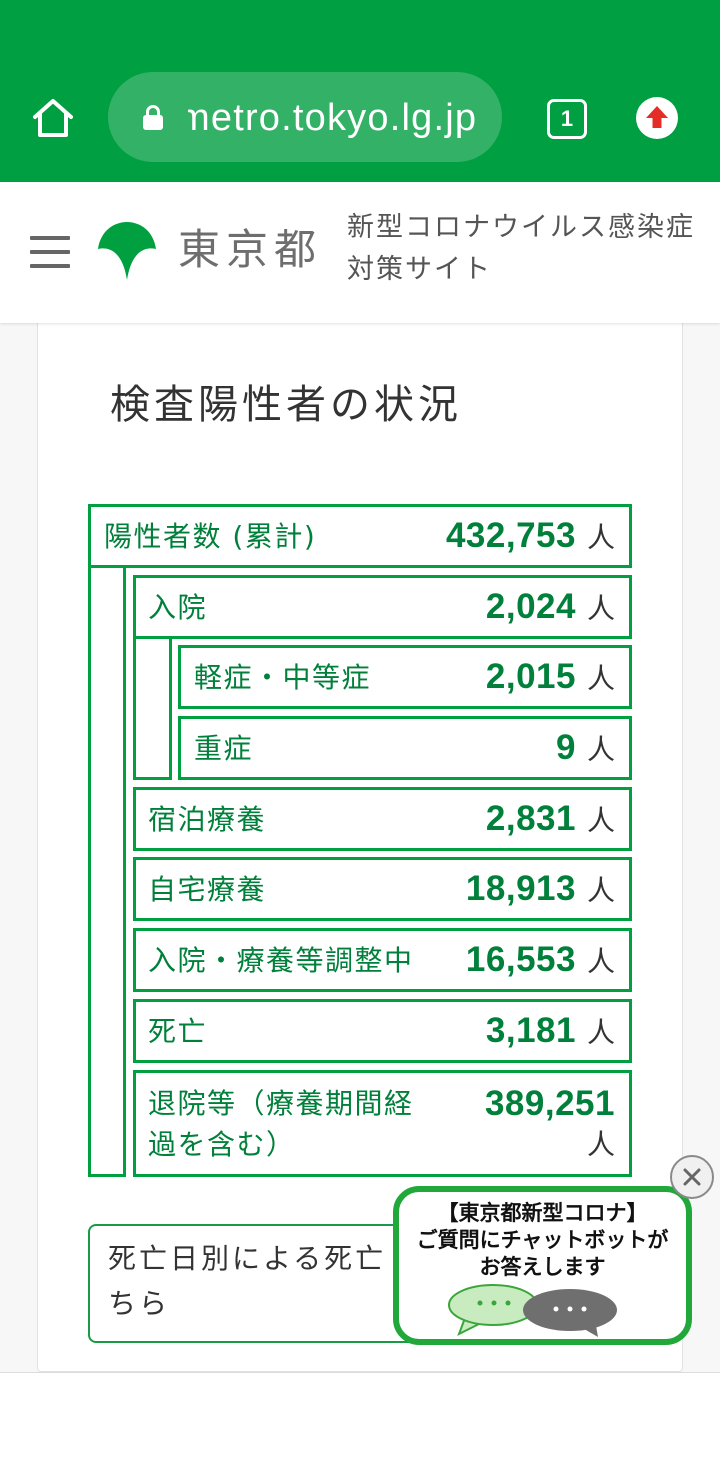  Describe the element at coordinates (178, 1031) in the screenshot. I see `stat-label: 死亡` at that location.